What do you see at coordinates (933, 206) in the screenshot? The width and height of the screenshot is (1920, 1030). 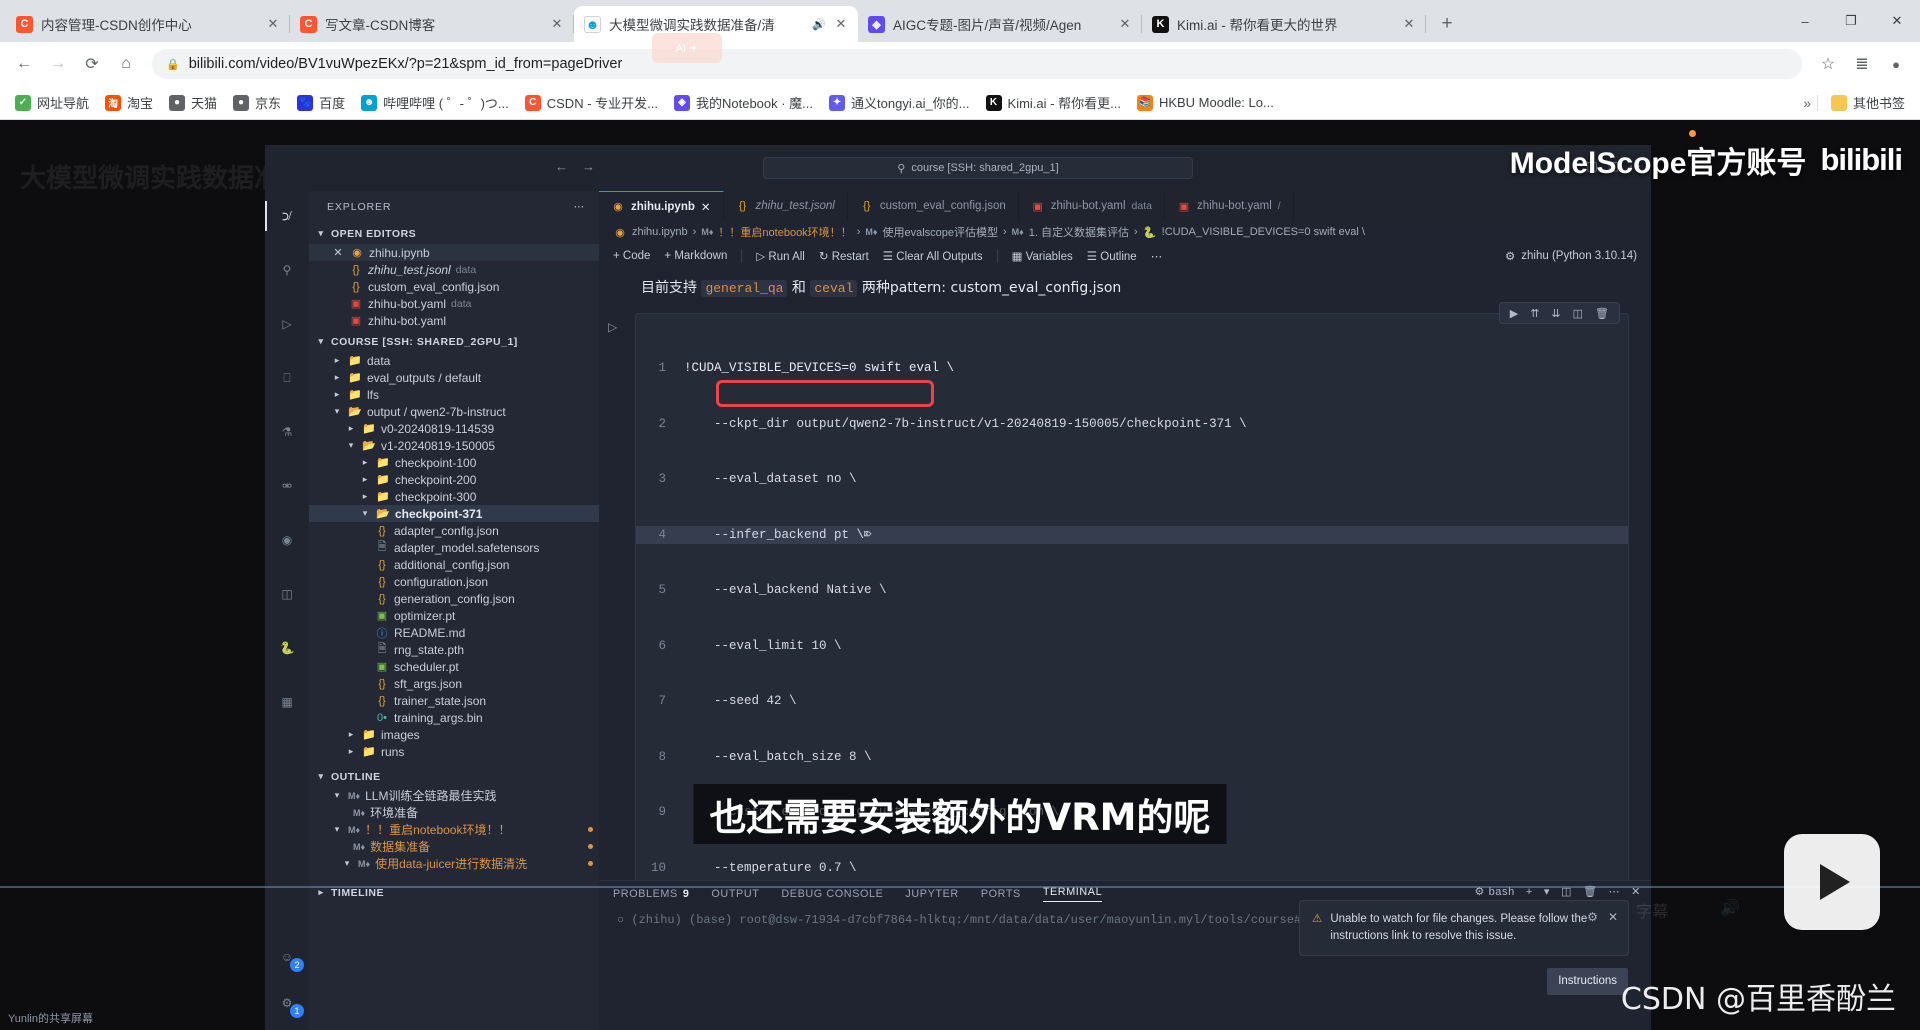 I see `editor-tab-custom-eval-config: {} custom_eval_config.json` at bounding box center [933, 206].